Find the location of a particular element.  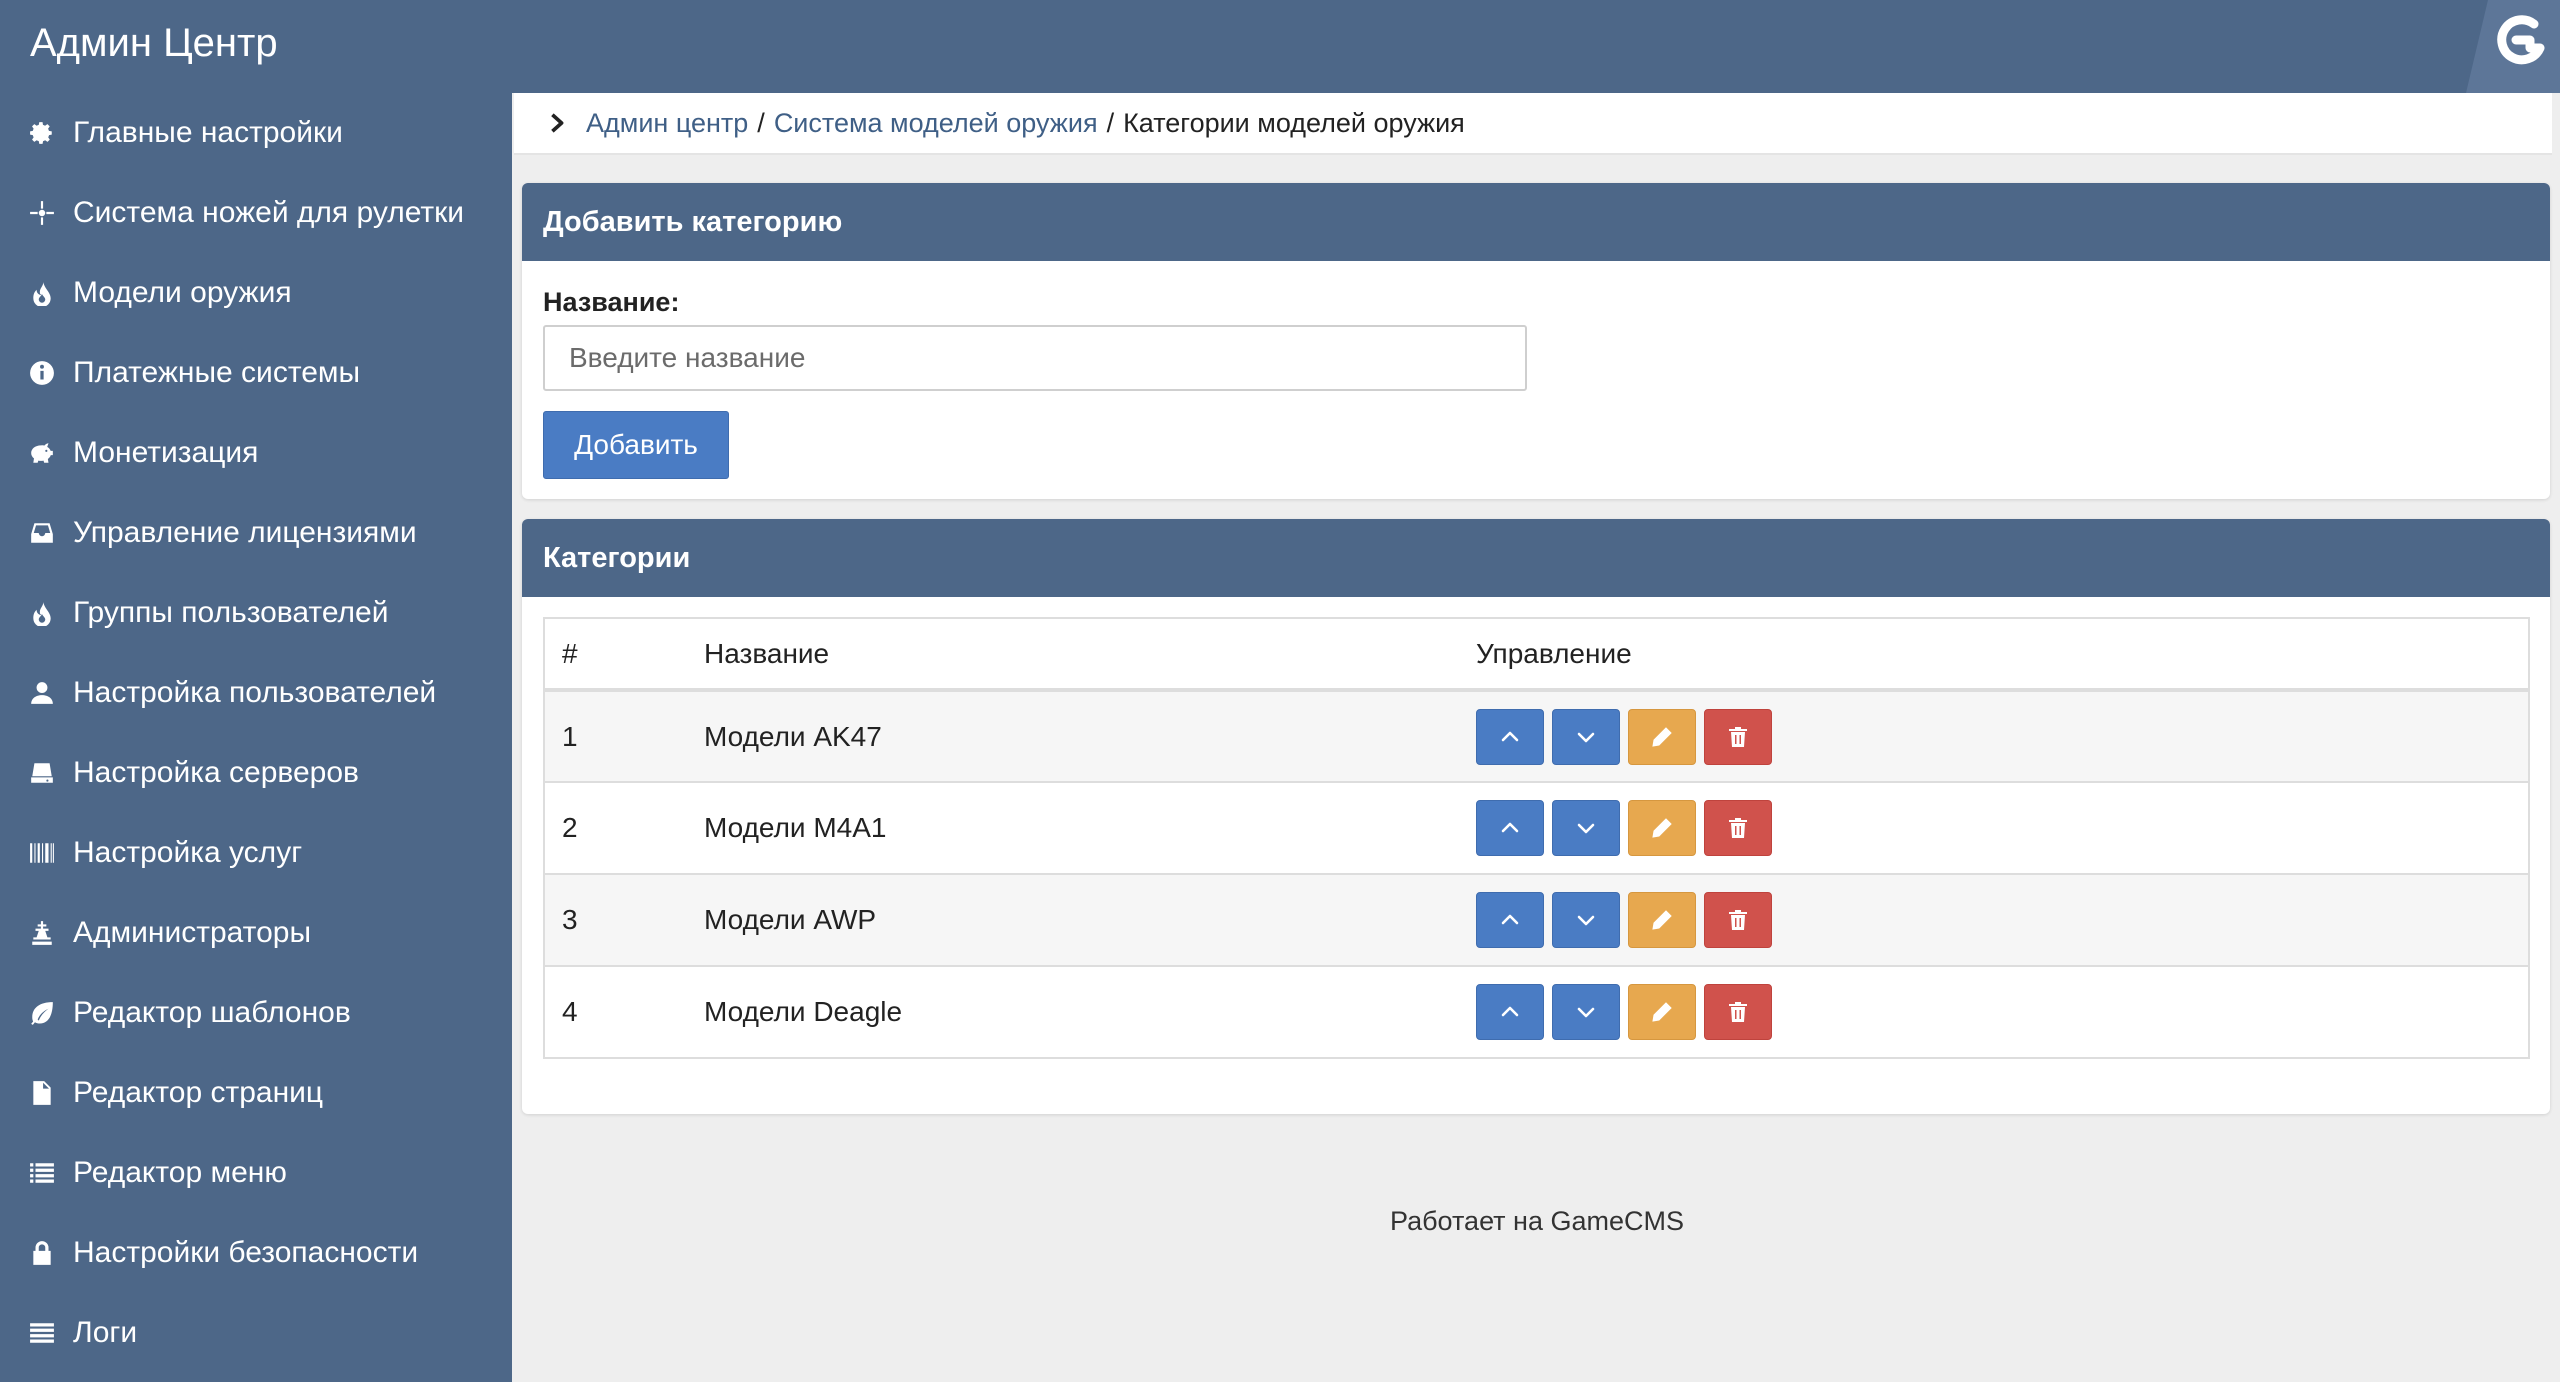

sidebar-item-menu-editor: Редактор меню is located at coordinates (256, 1173).